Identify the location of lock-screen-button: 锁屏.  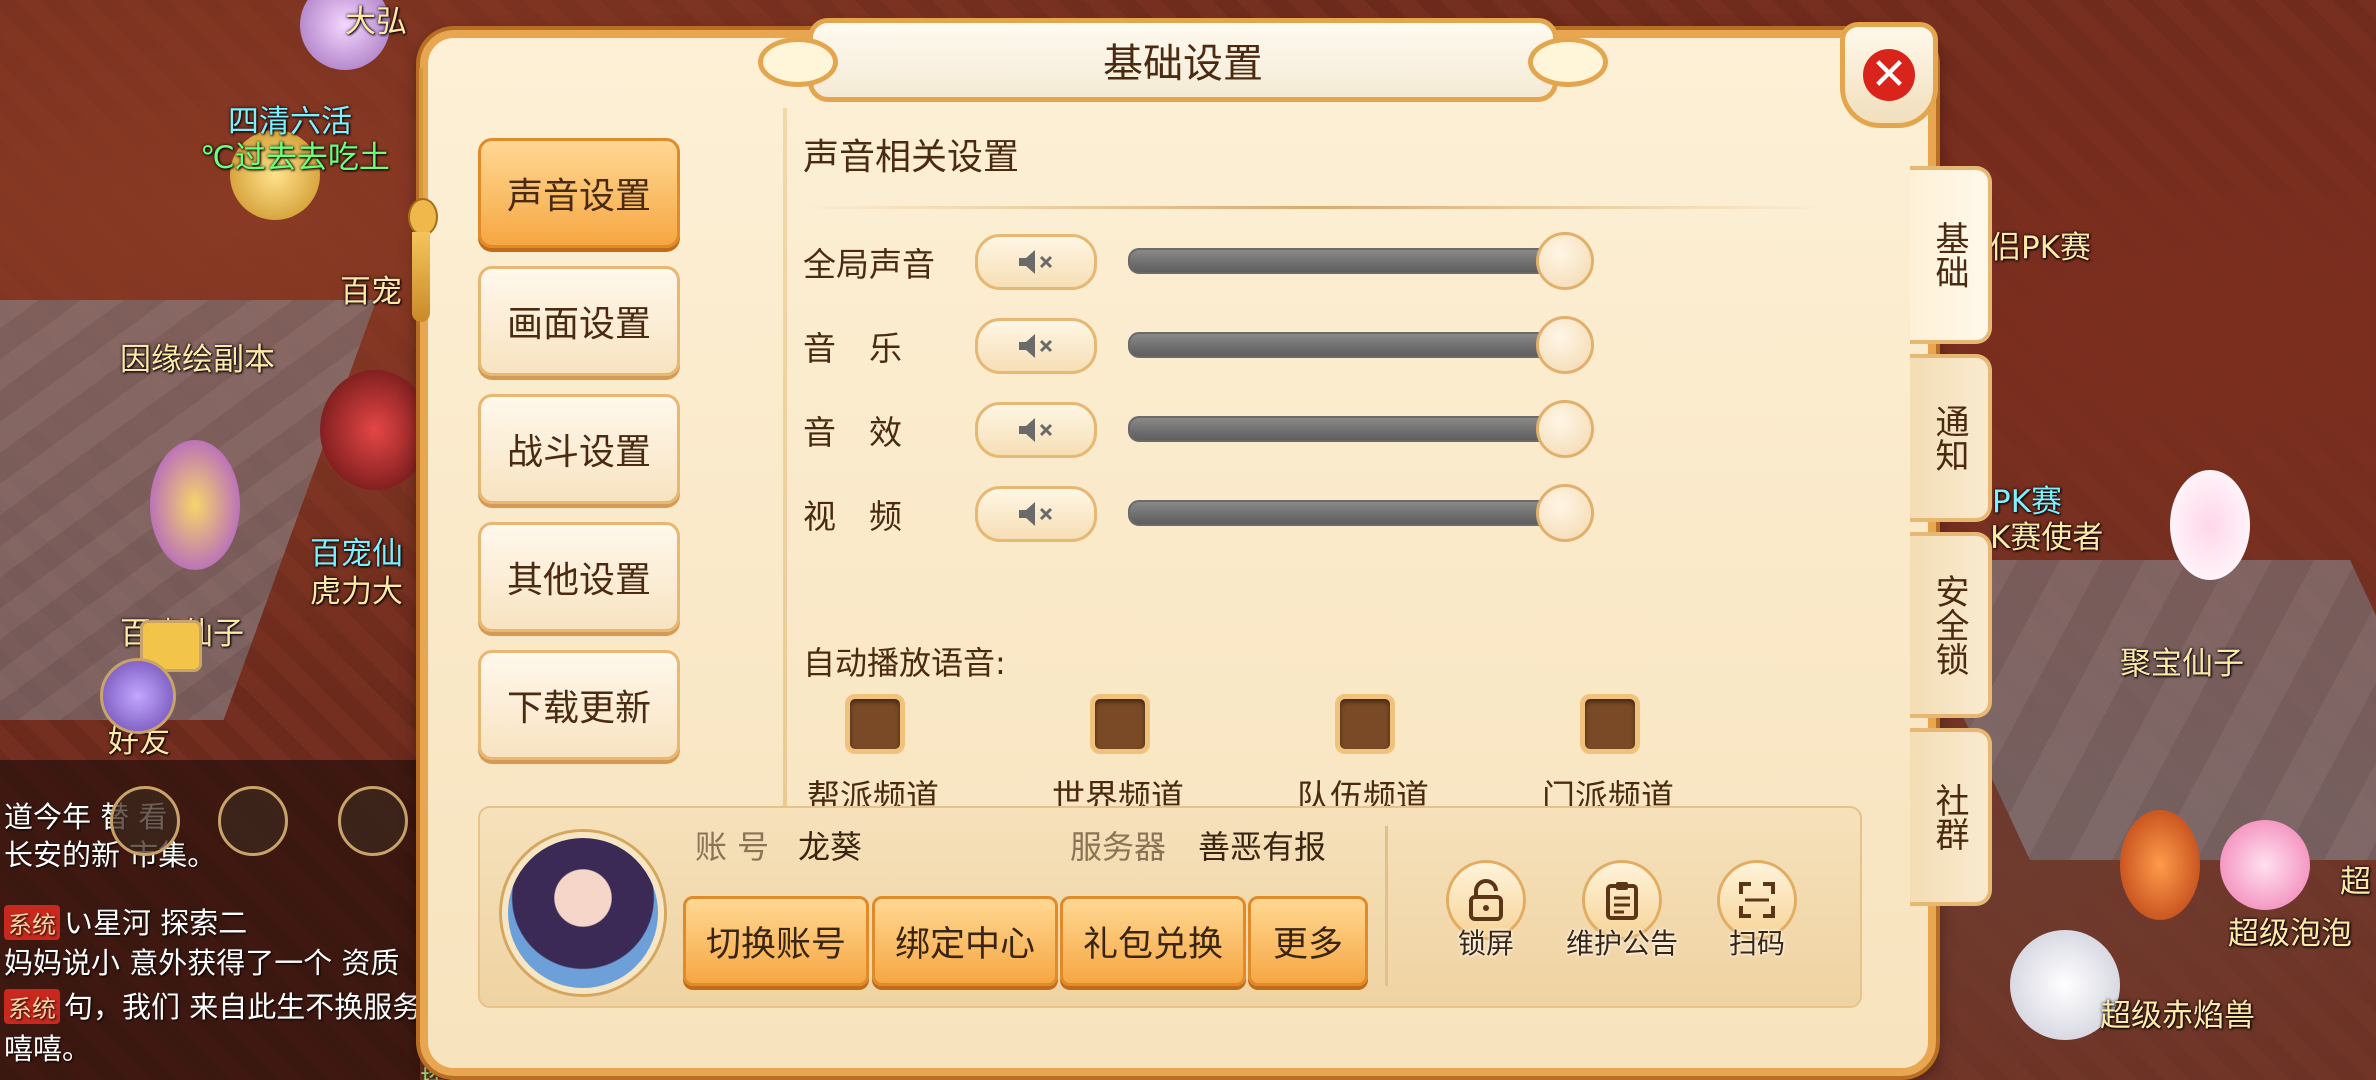
(1486, 910).